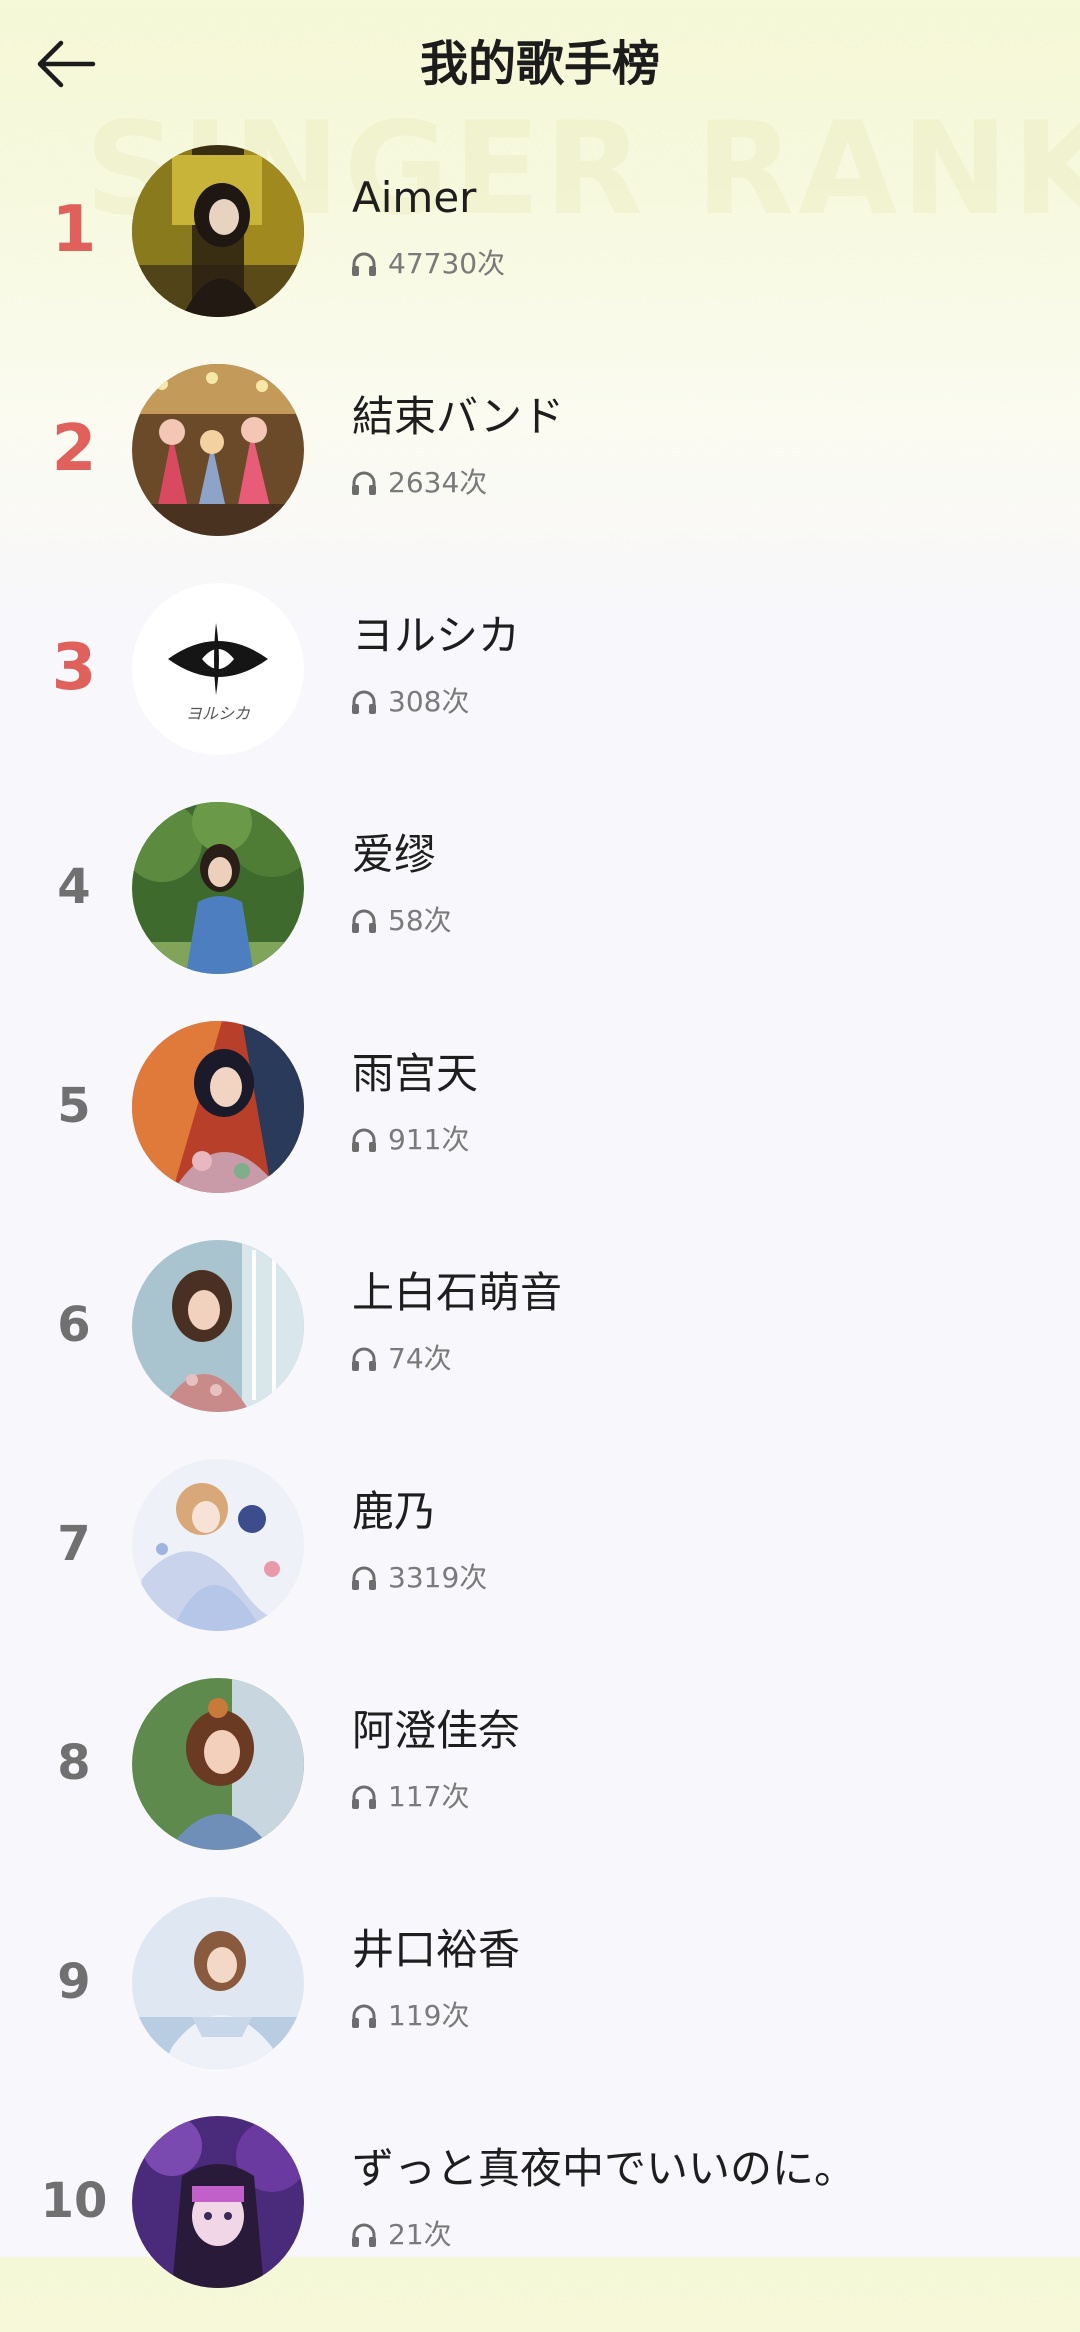 This screenshot has height=2332, width=1080. Describe the element at coordinates (436, 1949) in the screenshot. I see `singer-name: 井口裕香` at that location.